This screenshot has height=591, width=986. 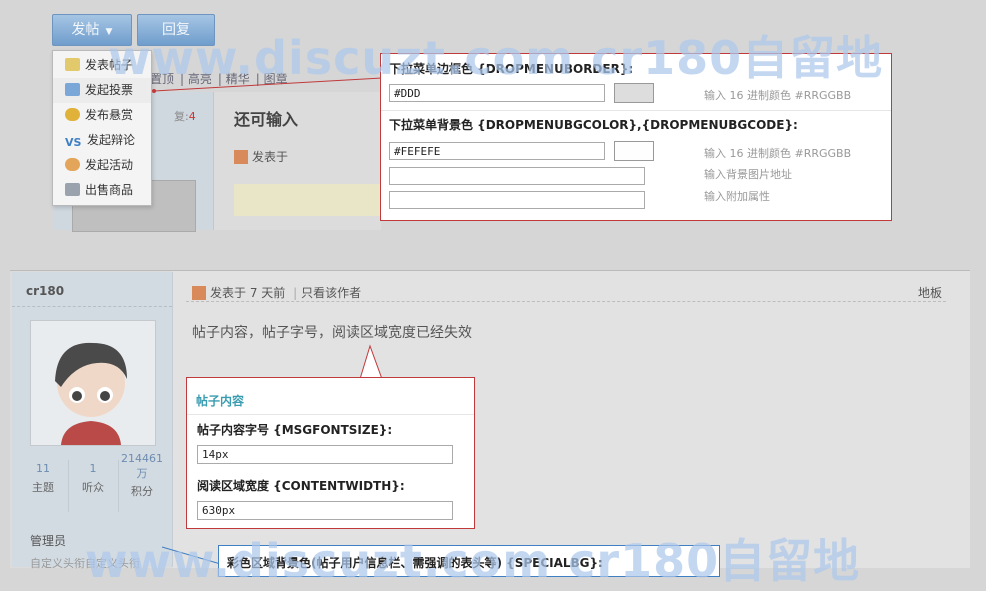 I want to click on dropdown-item-reward: 发布悬赏, so click(x=102, y=115).